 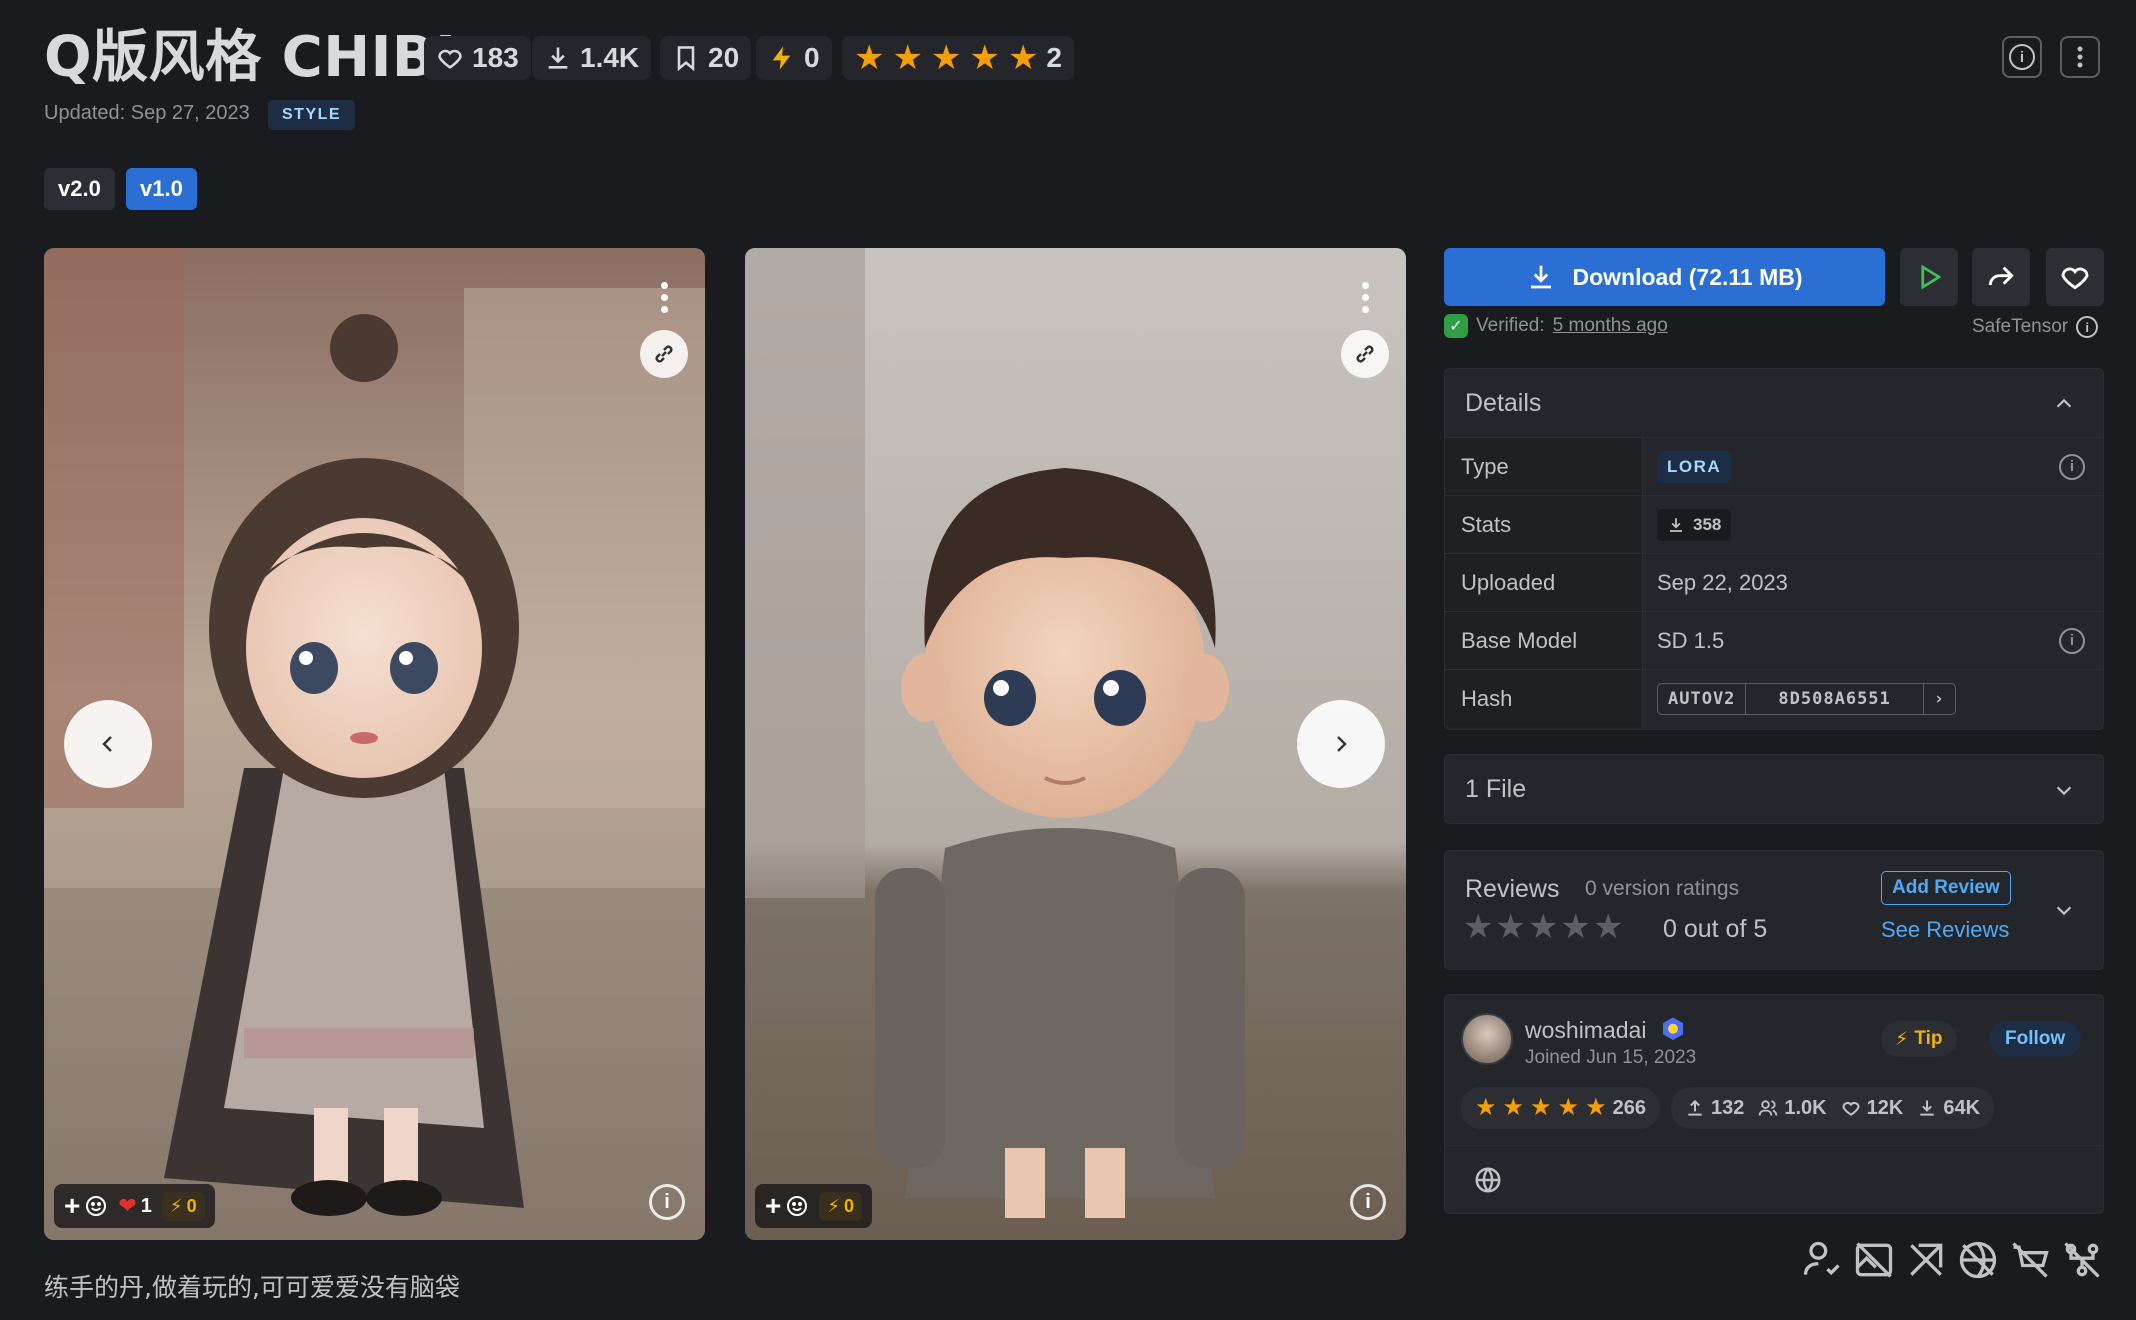 What do you see at coordinates (1544, 524) in the screenshot?
I see `details-label: Stats` at bounding box center [1544, 524].